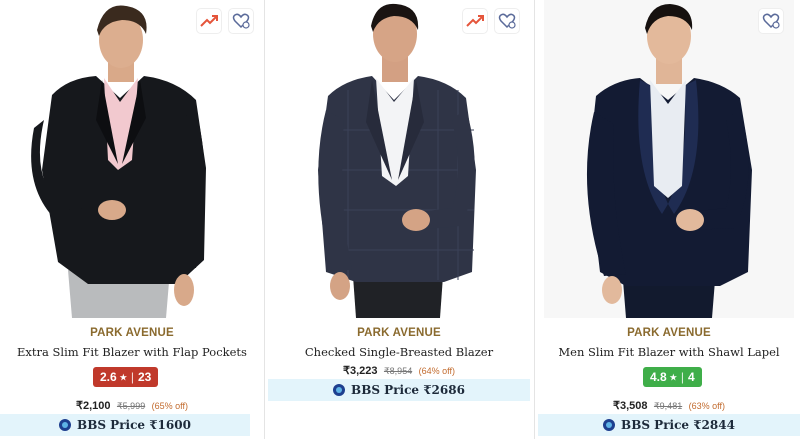 This screenshot has height=439, width=800. What do you see at coordinates (93, 406) in the screenshot?
I see `selling-price: ₹2,100` at bounding box center [93, 406].